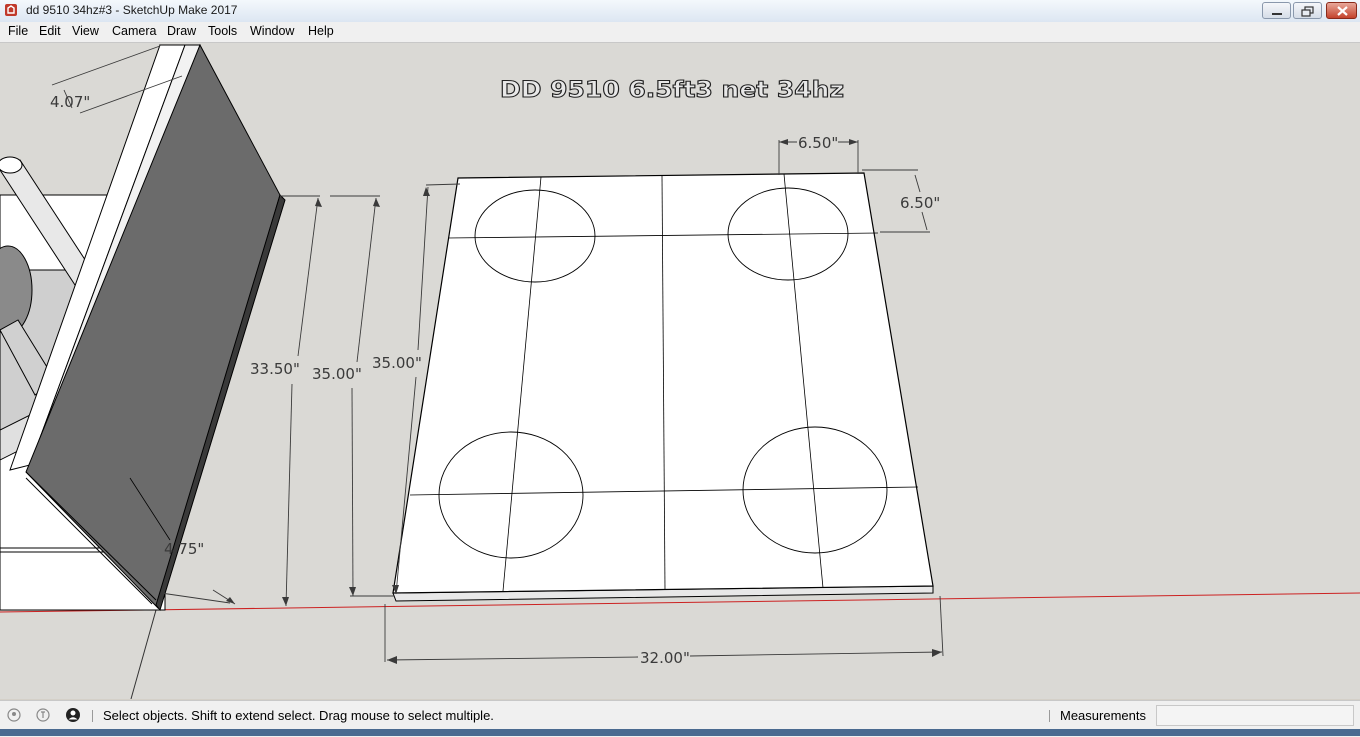  Describe the element at coordinates (818, 143) in the screenshot. I see `dimension-hole-top: 6.50"` at that location.